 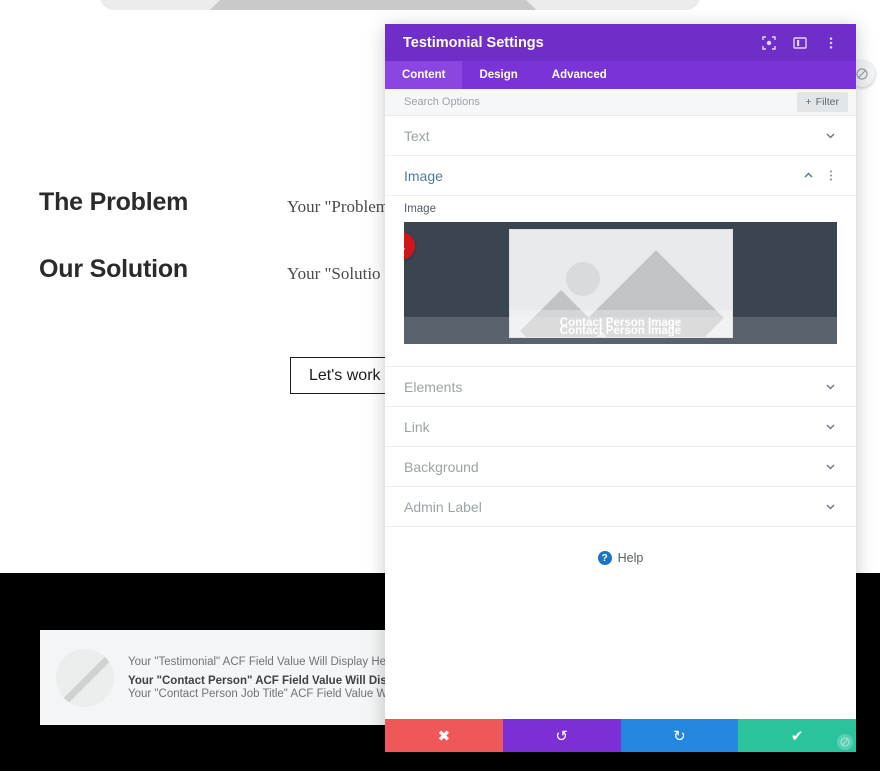 I want to click on avatar-placeholder-icon, so click(x=85, y=677).